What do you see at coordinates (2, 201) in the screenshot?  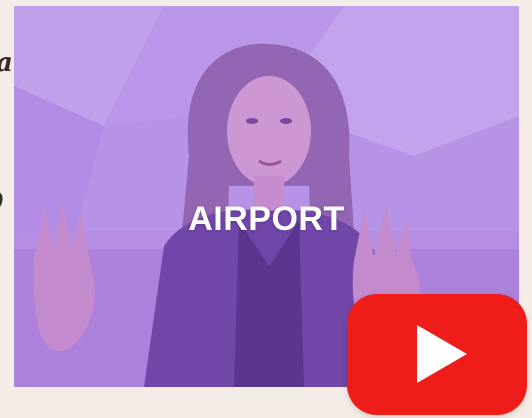 I see `cropped-side-text: )` at bounding box center [2, 201].